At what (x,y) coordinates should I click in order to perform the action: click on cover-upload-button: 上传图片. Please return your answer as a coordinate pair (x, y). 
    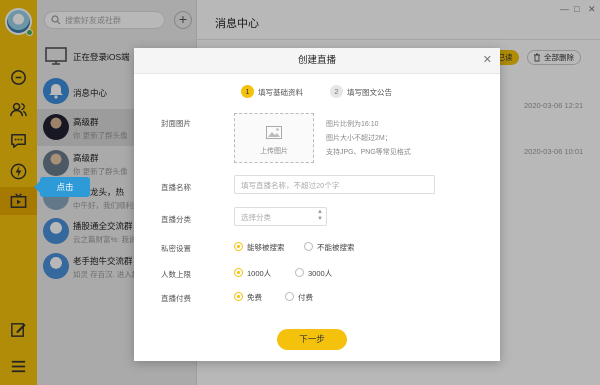
    Looking at the image, I should click on (274, 138).